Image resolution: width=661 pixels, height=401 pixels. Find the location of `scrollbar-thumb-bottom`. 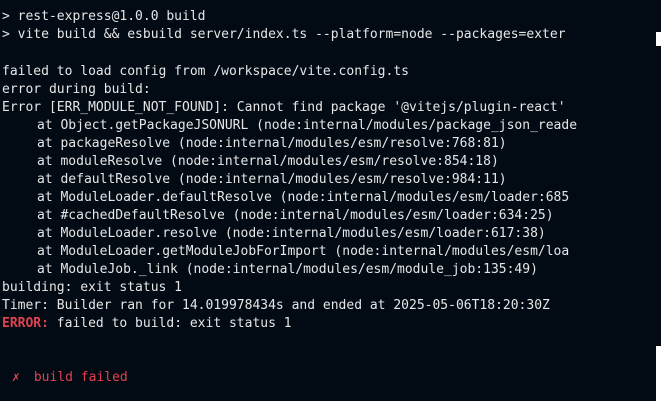

scrollbar-thumb-bottom is located at coordinates (658, 373).